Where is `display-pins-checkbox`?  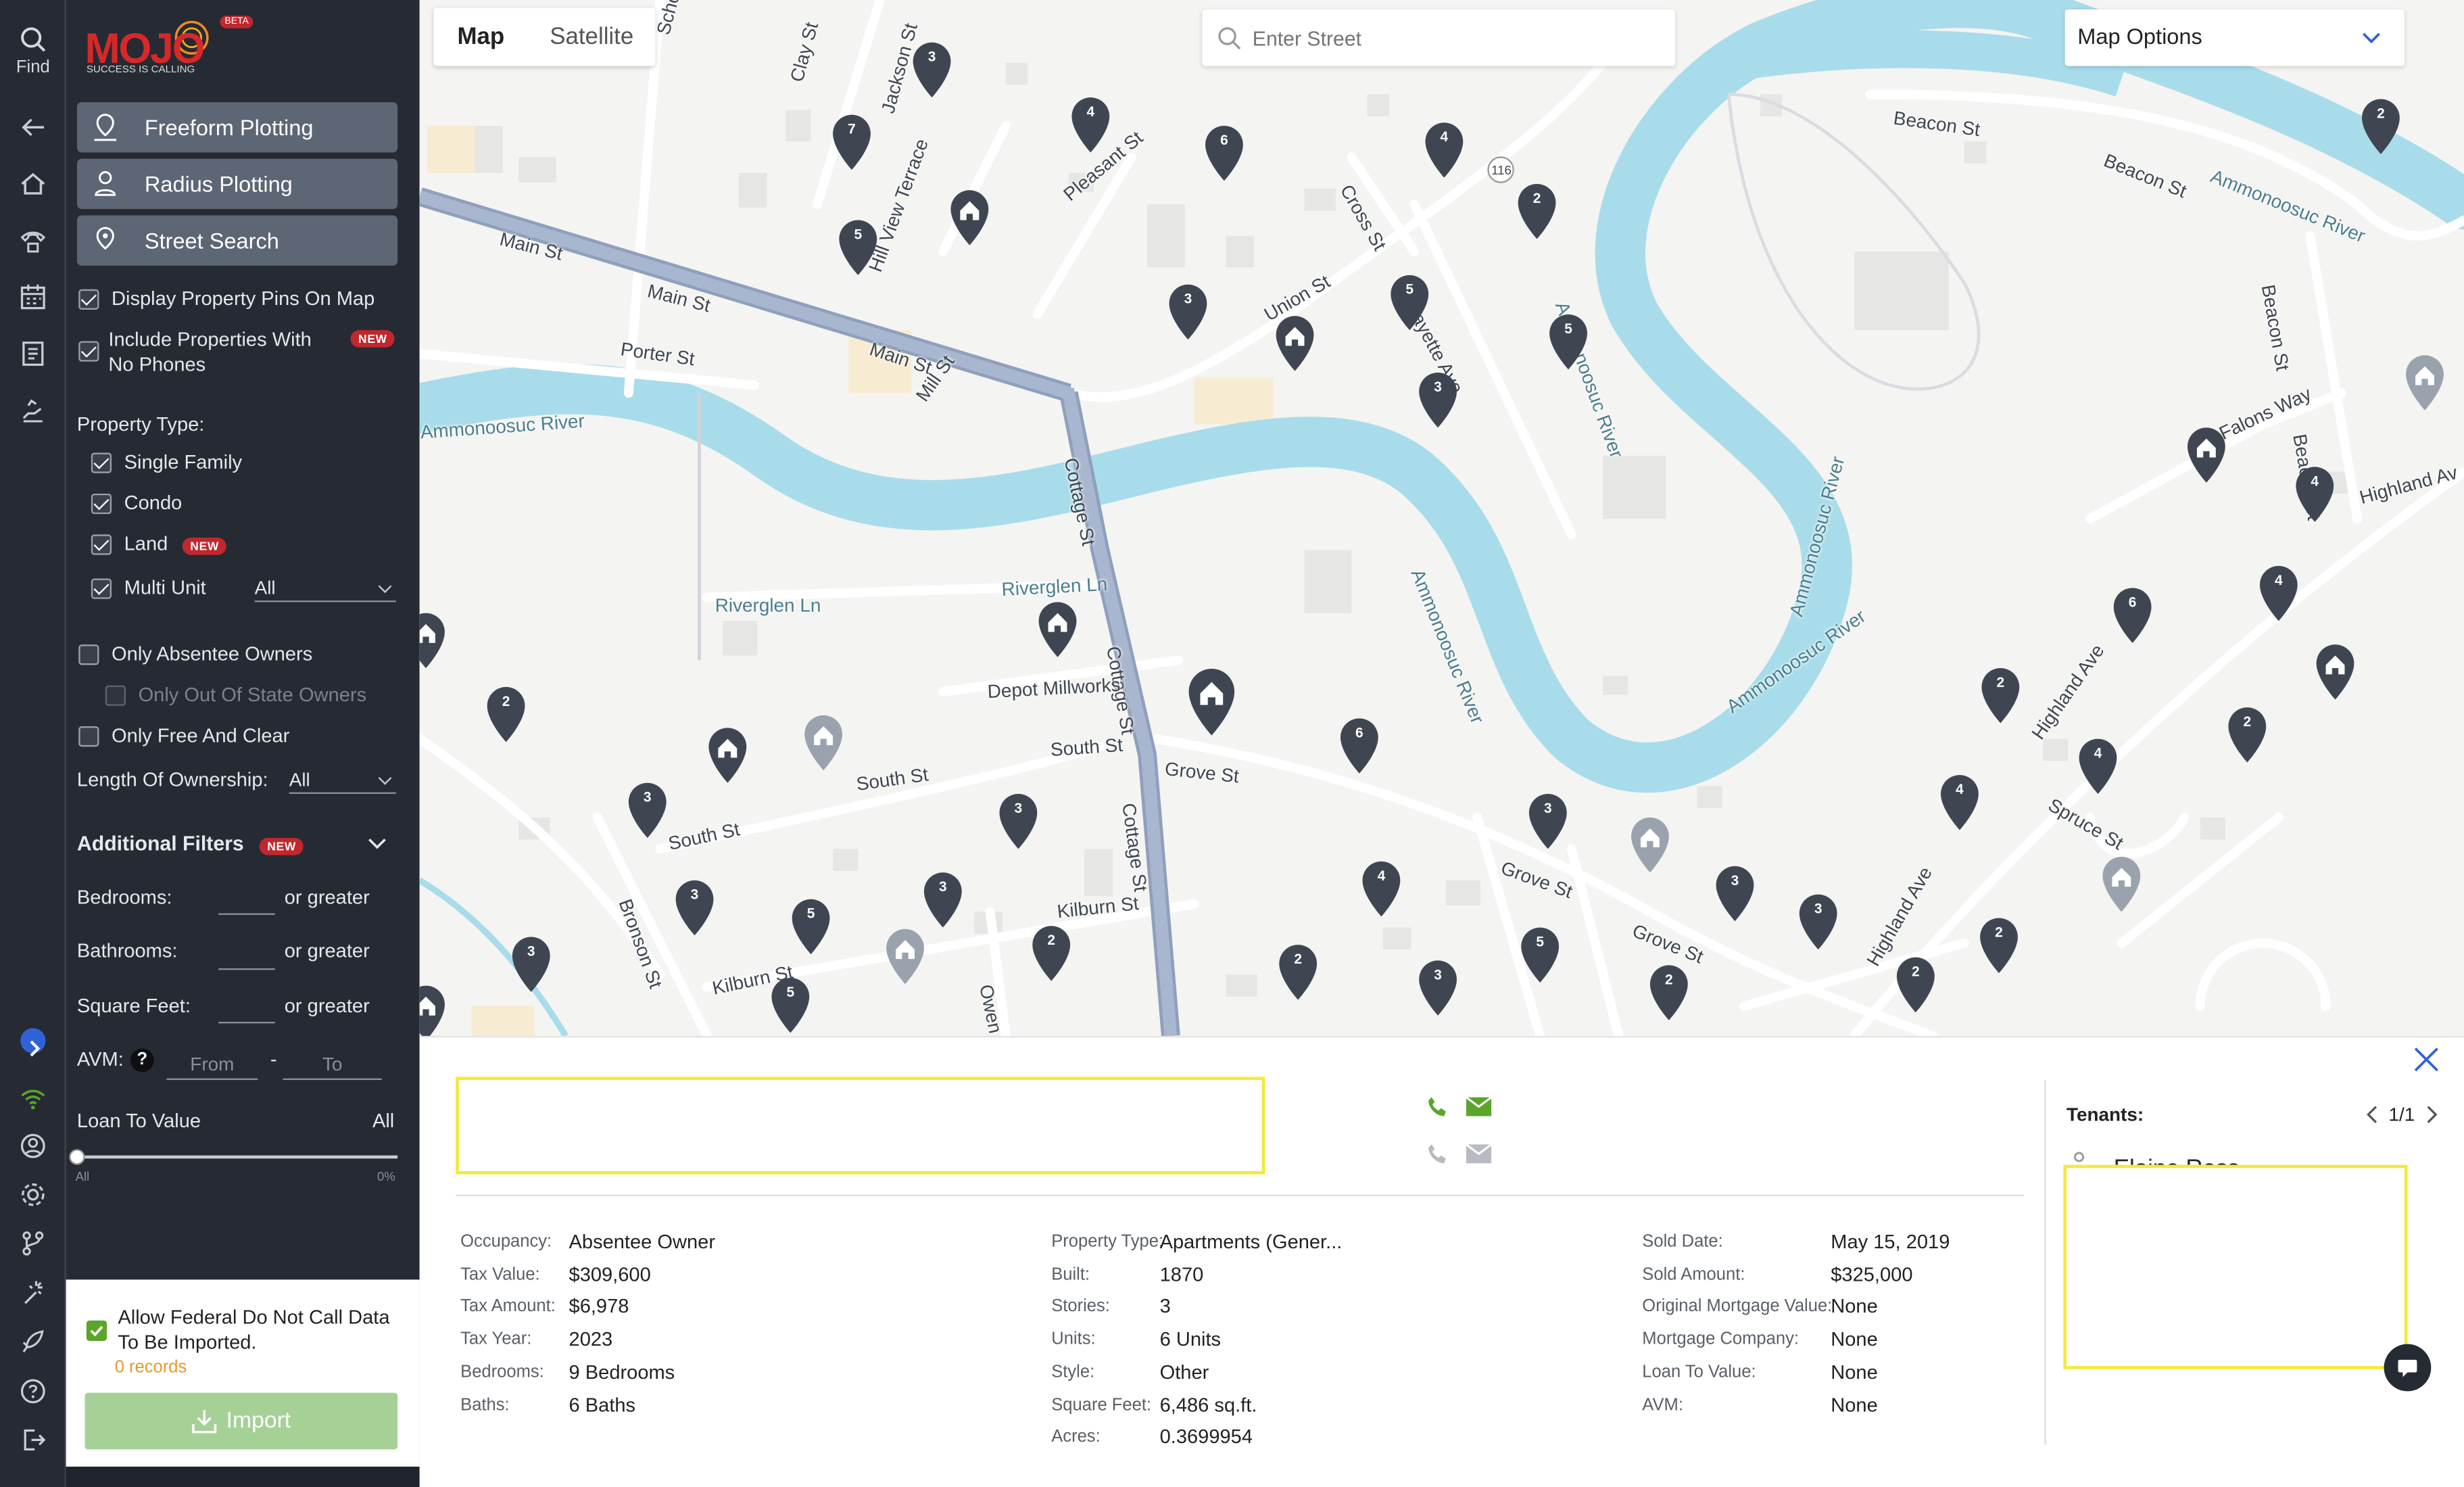 display-pins-checkbox is located at coordinates (88, 299).